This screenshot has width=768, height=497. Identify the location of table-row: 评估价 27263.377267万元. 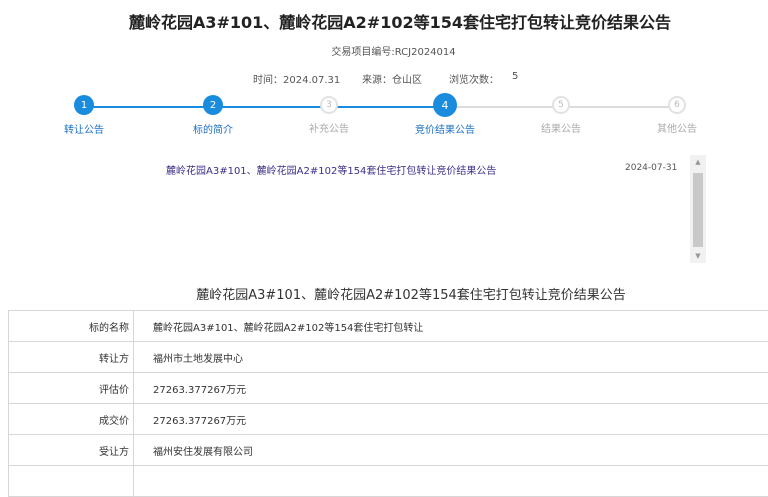
(388, 388).